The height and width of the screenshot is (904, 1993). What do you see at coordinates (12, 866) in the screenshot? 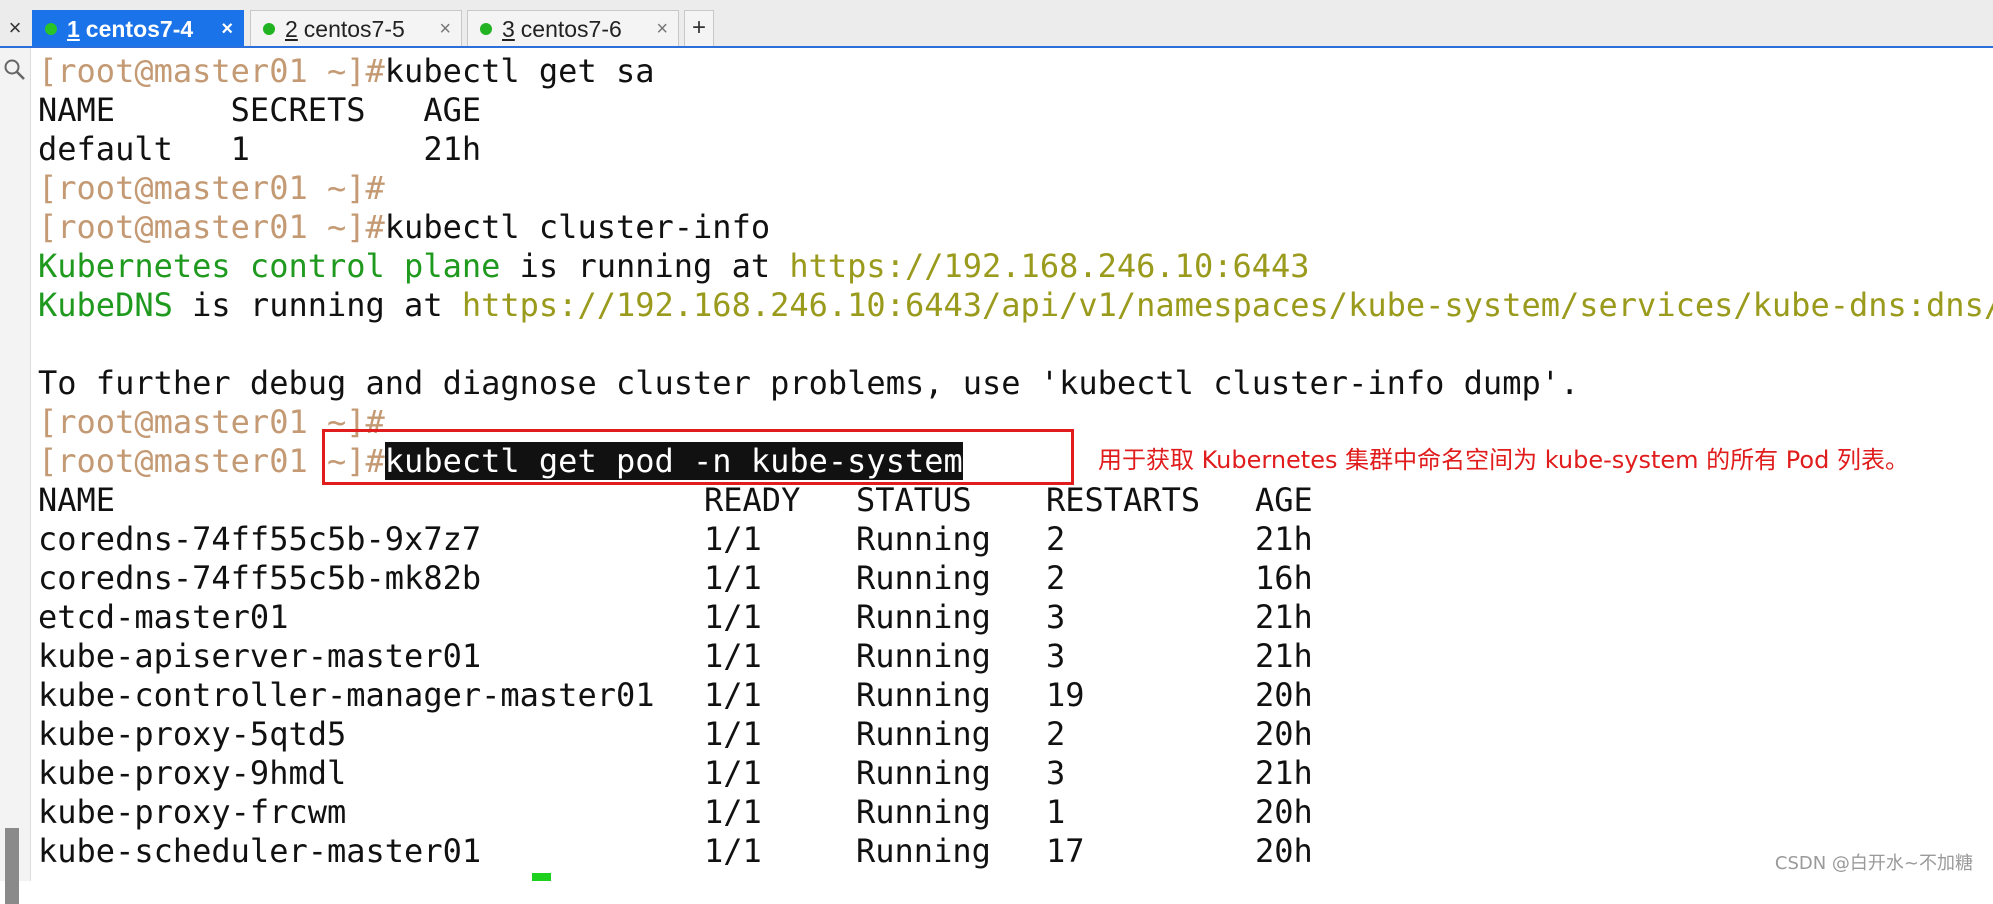
I see `scrollbar-thumb` at bounding box center [12, 866].